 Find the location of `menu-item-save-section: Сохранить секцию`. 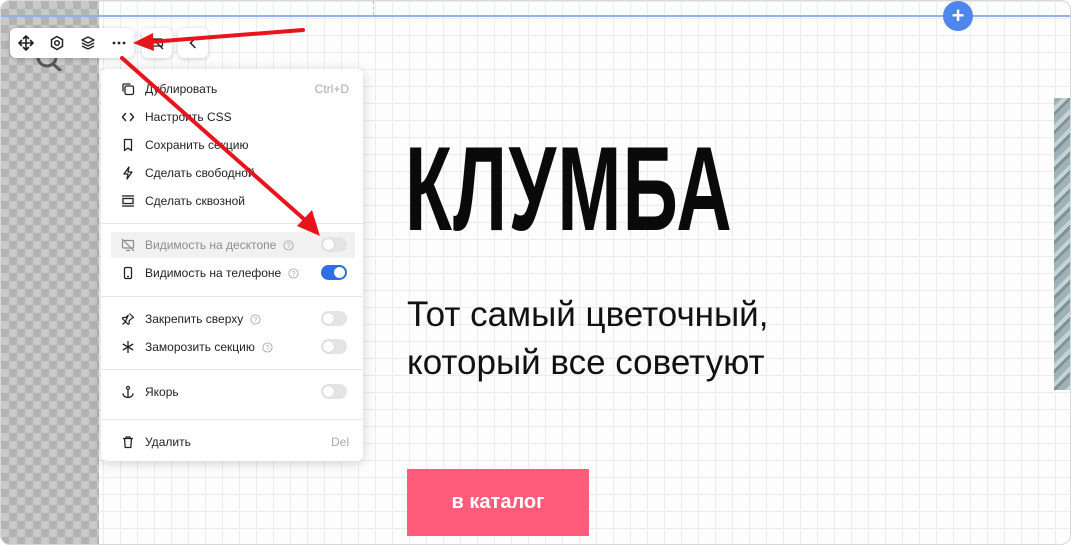

menu-item-save-section: Сохранить секцию is located at coordinates (233, 145).